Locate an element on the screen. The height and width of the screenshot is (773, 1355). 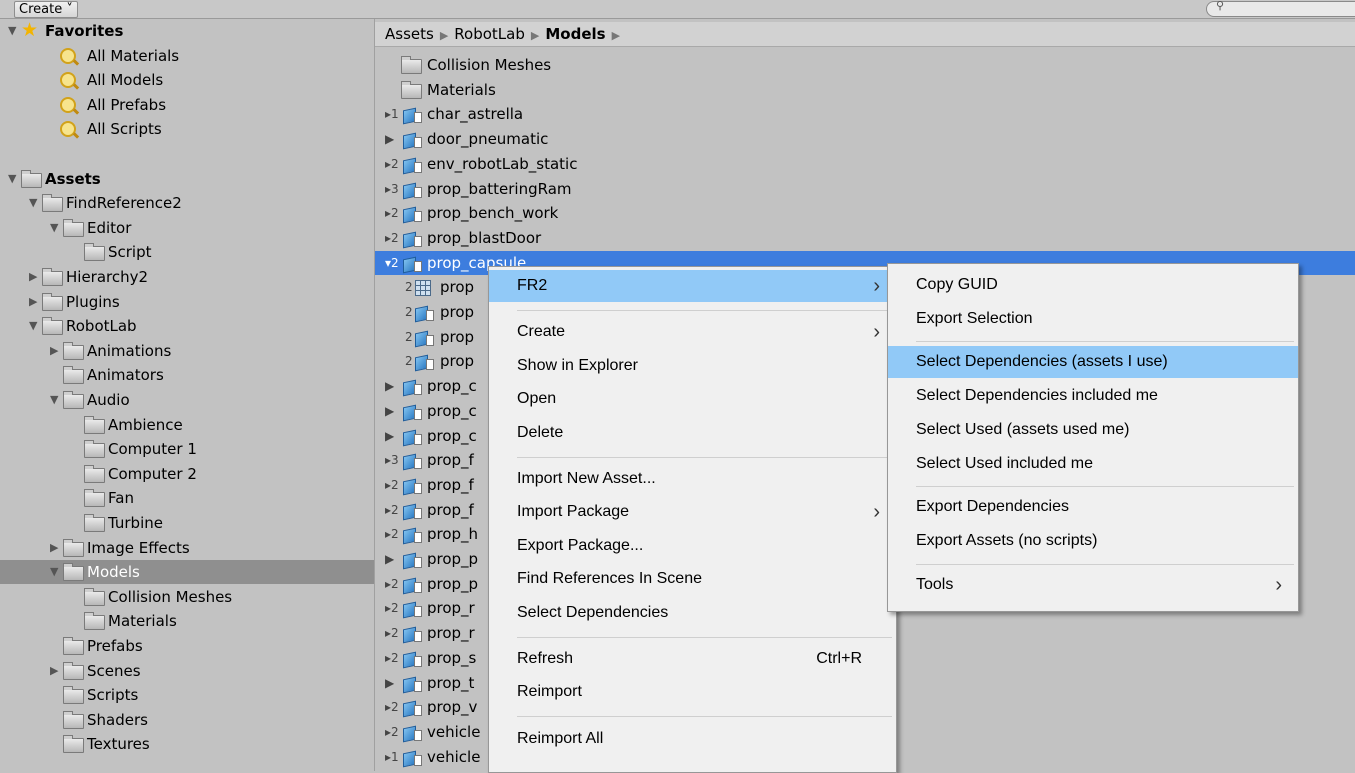
tree-item-editor: ▼ Editor is located at coordinates (187, 228).